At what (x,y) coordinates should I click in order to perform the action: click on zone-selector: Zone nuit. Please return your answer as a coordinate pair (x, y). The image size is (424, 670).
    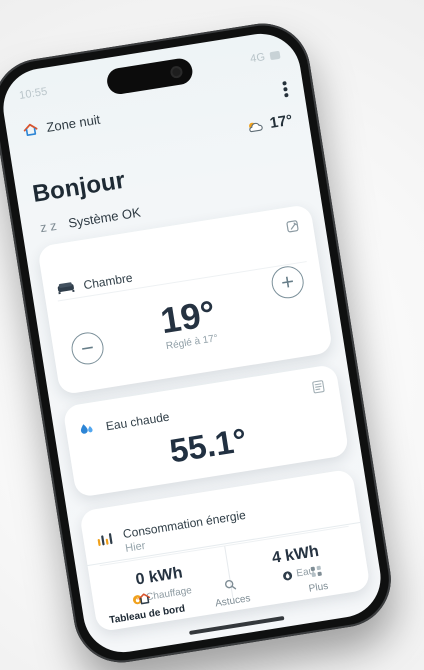
    Looking at the image, I should click on (61, 125).